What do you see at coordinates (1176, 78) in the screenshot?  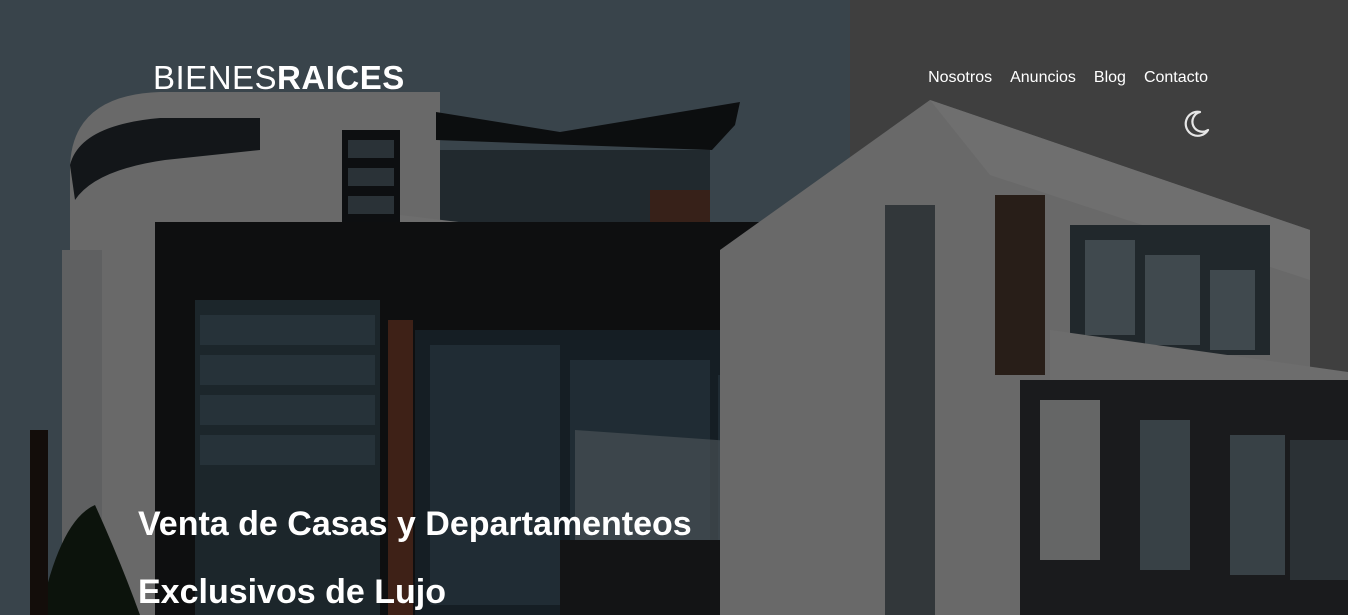 I see `nav-link-contacto: Contacto` at bounding box center [1176, 78].